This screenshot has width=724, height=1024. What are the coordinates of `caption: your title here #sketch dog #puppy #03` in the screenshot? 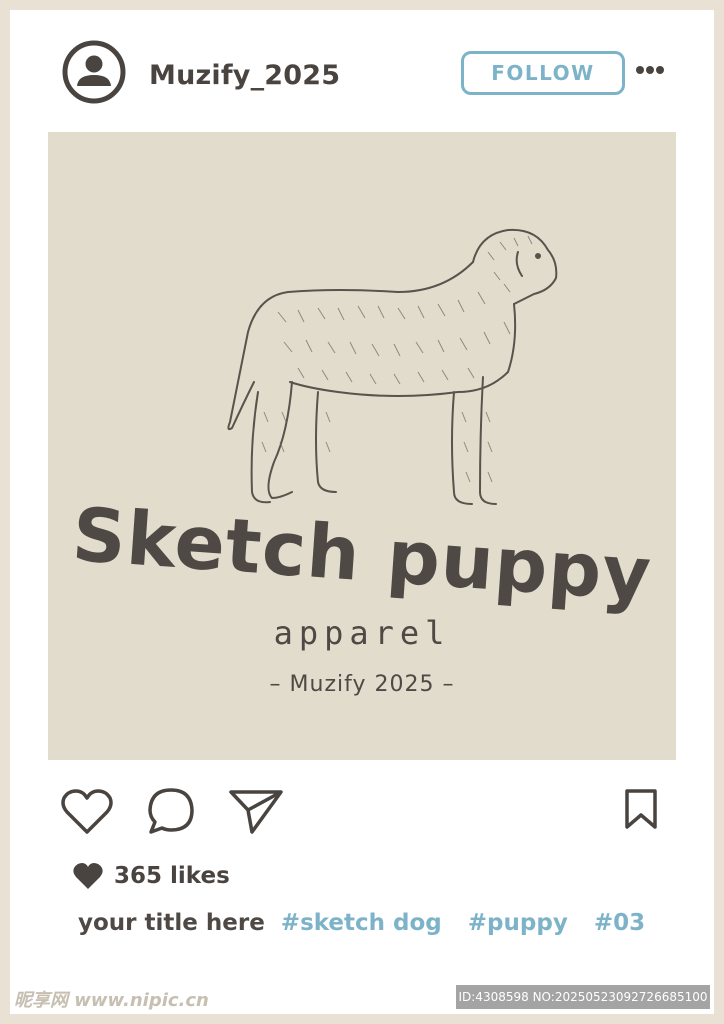 It's located at (374, 923).